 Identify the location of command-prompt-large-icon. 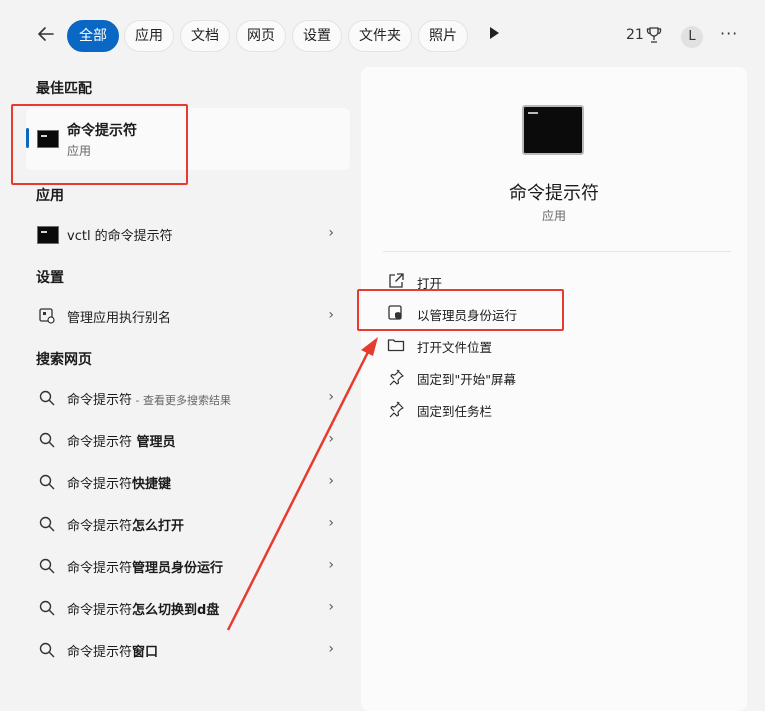
(553, 130).